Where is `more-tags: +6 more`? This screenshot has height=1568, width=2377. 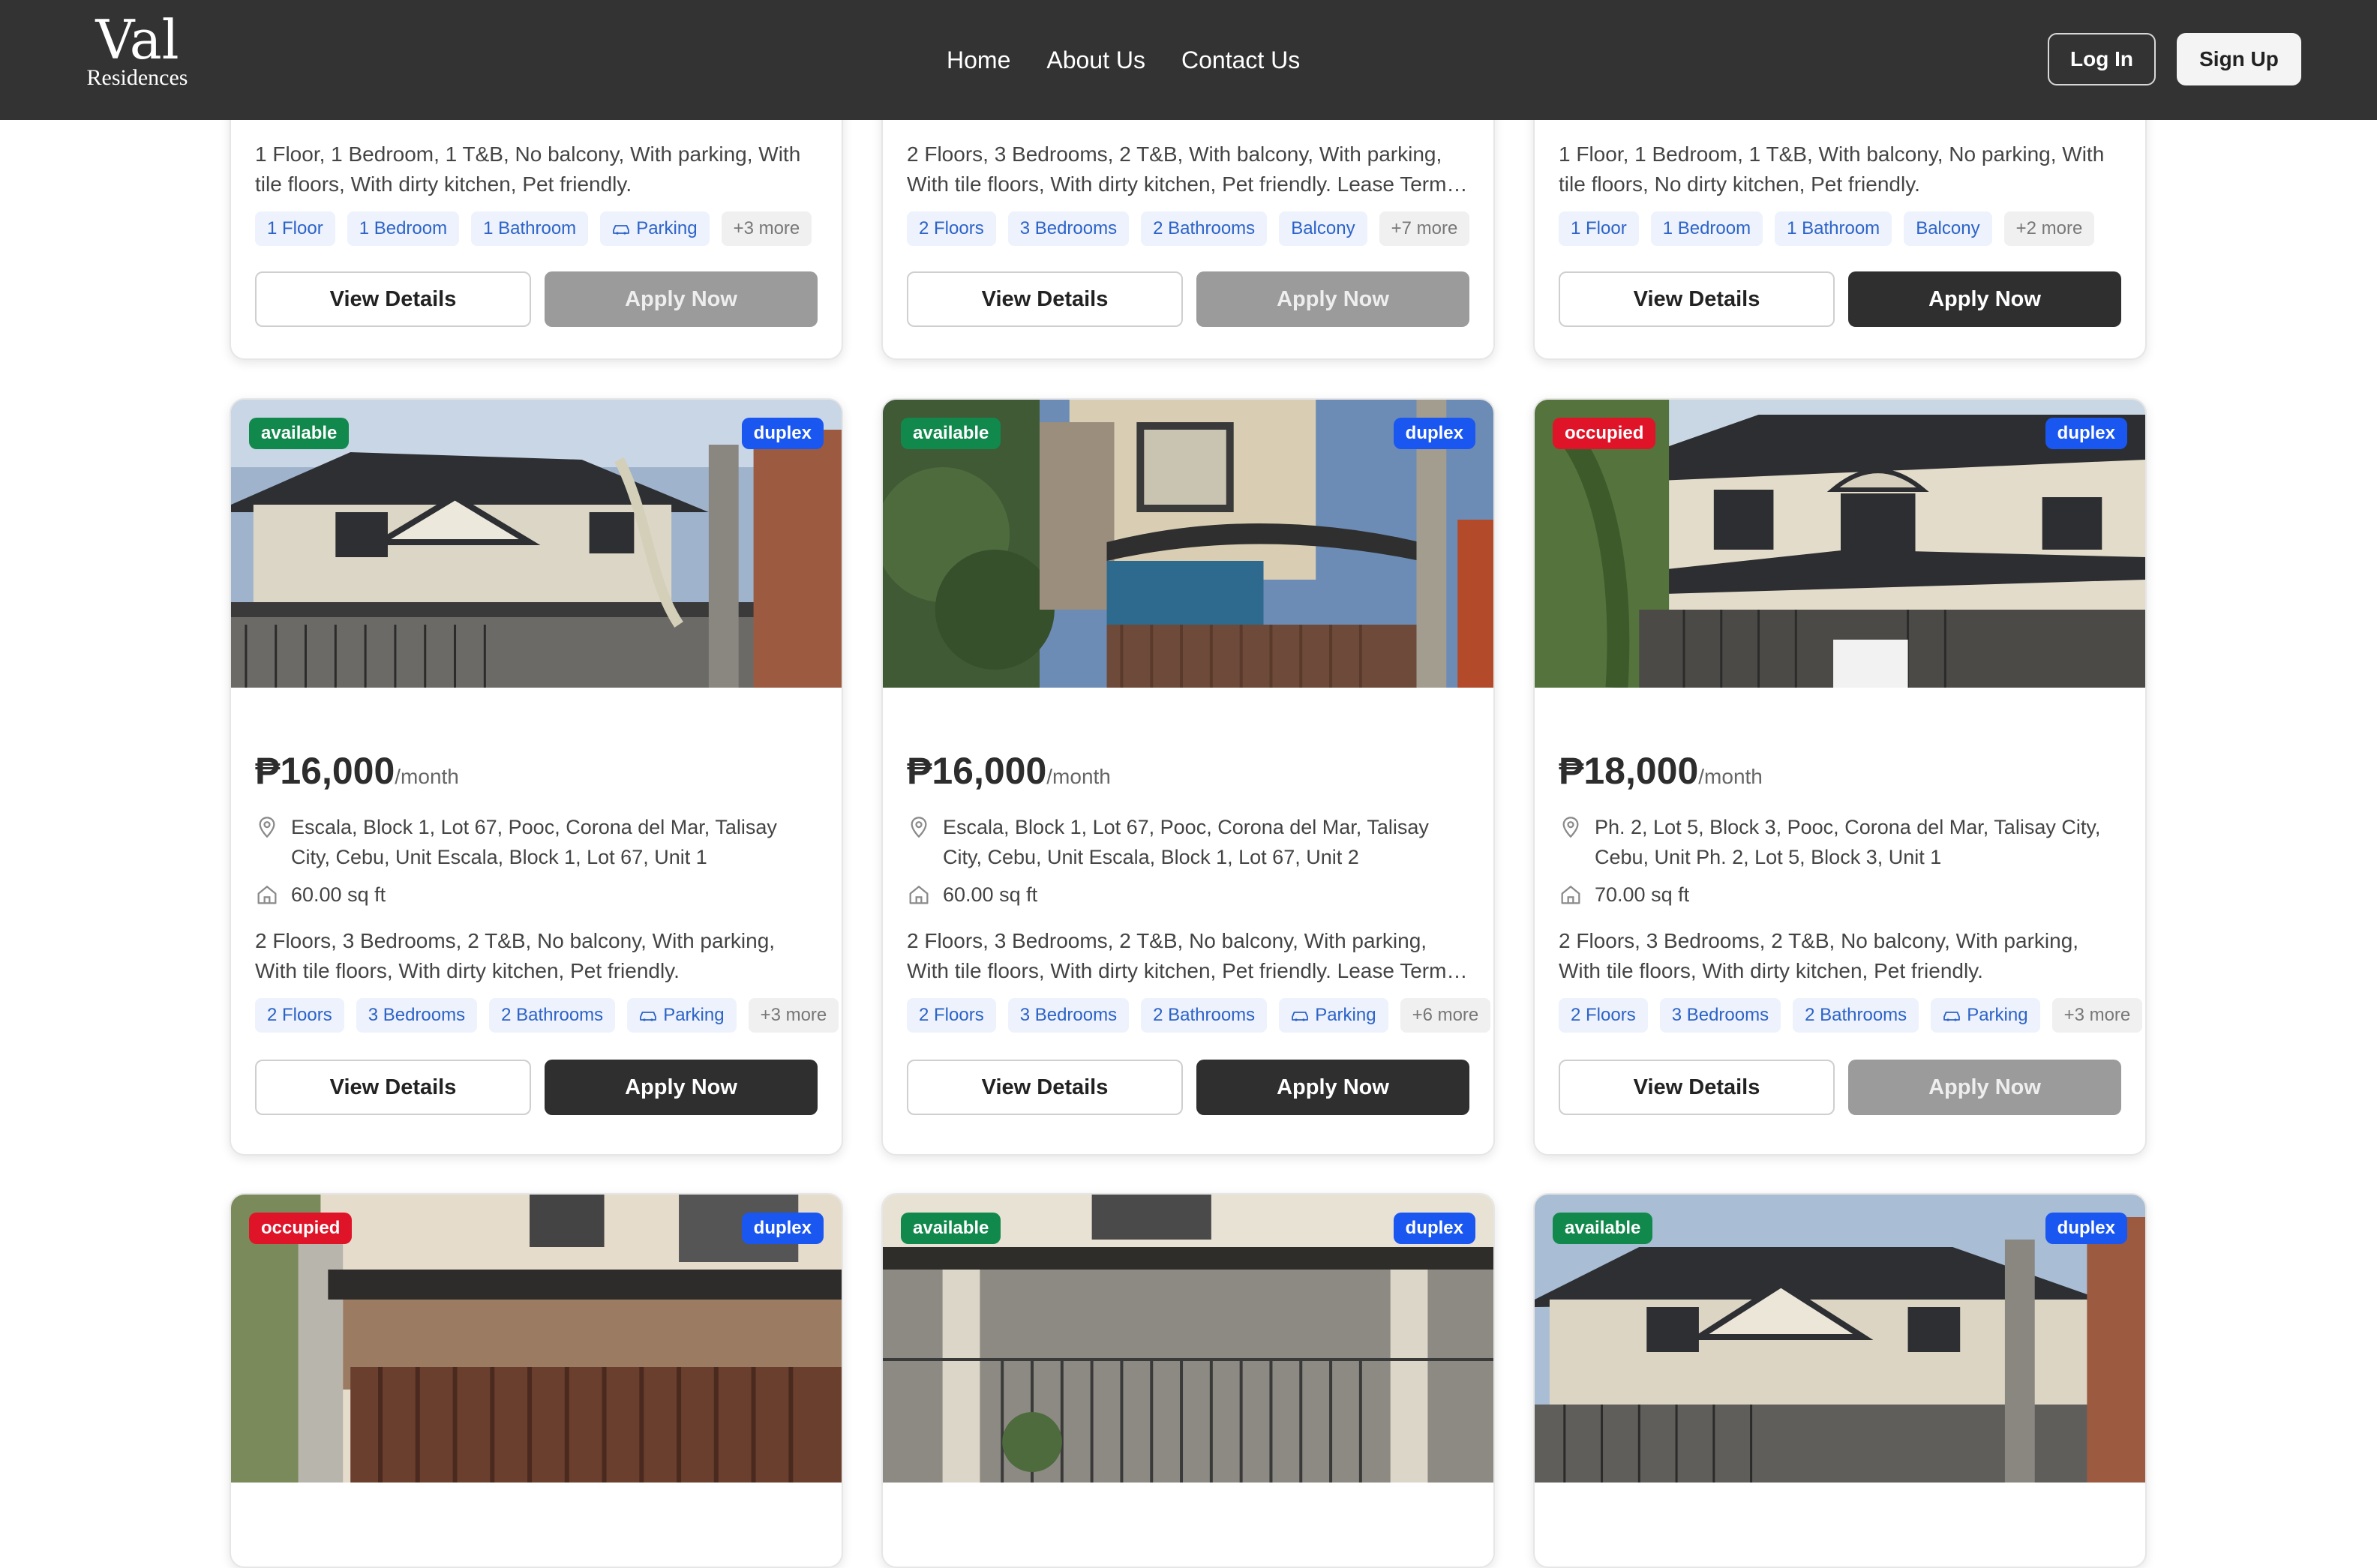 more-tags: +6 more is located at coordinates (1445, 1016).